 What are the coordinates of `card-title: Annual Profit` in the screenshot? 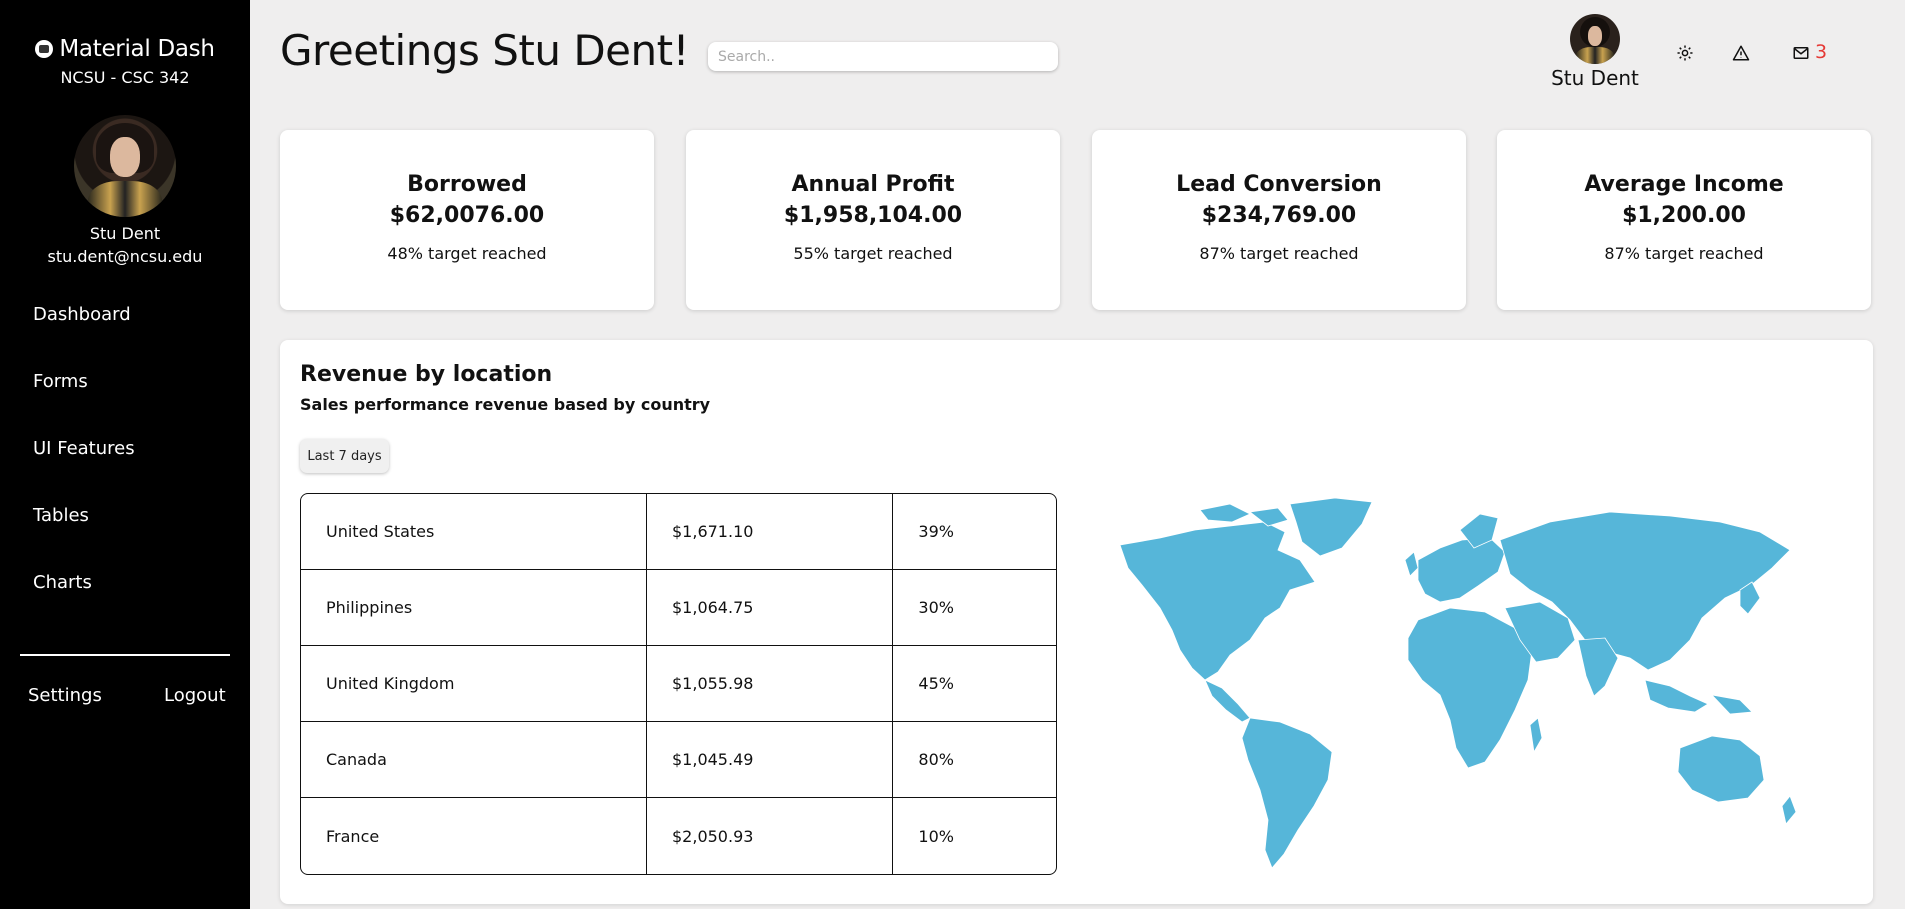 It's located at (873, 184).